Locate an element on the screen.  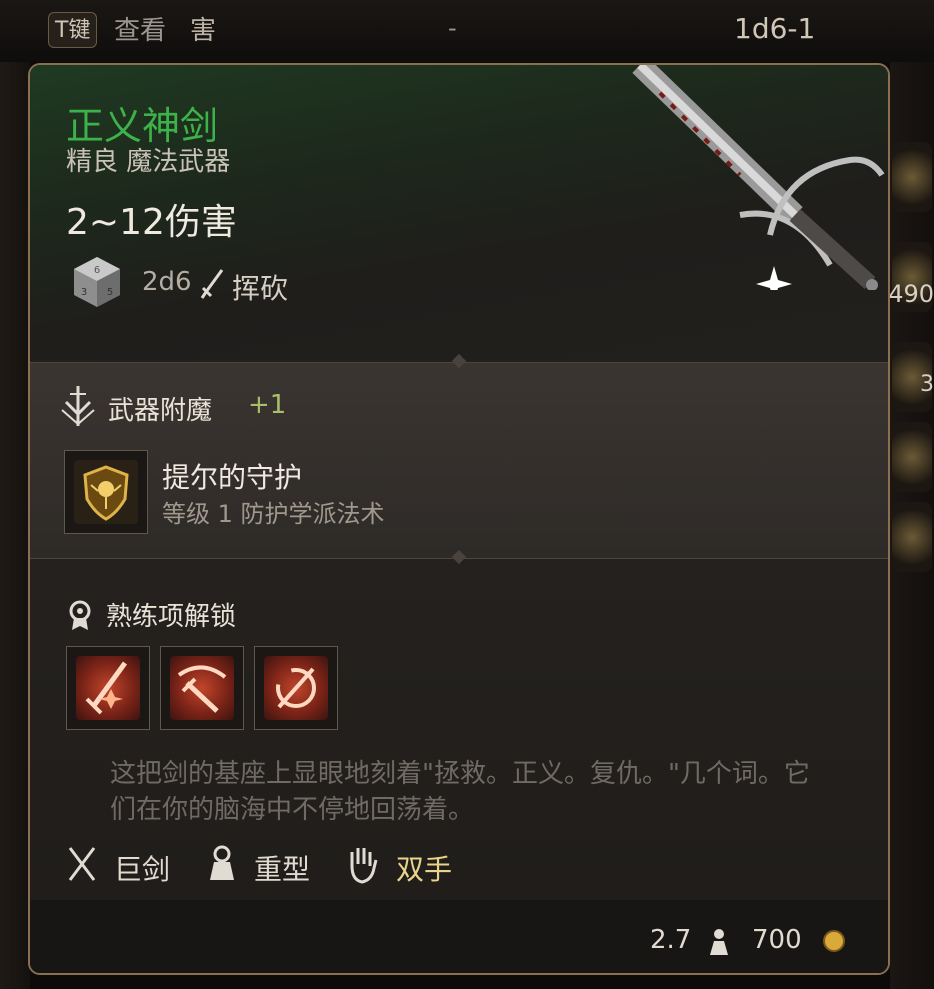
weapon-action-3-icon is located at coordinates (296, 688).